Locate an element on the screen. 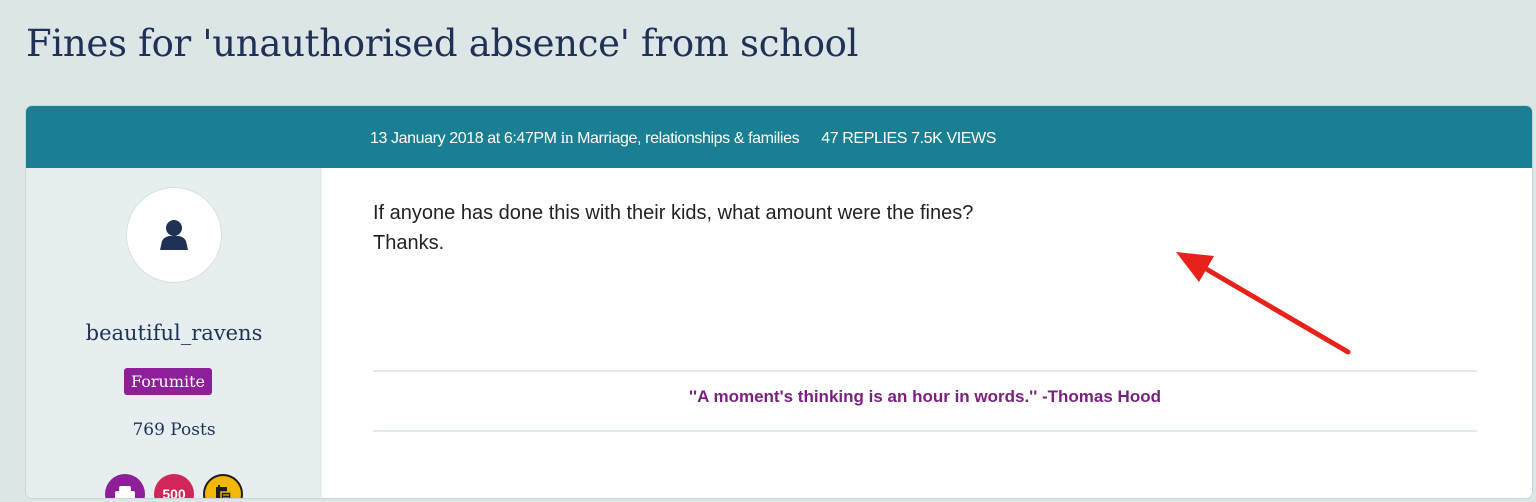 This screenshot has height=502, width=1536. red-arrow-annotation is located at coordinates (1263, 303).